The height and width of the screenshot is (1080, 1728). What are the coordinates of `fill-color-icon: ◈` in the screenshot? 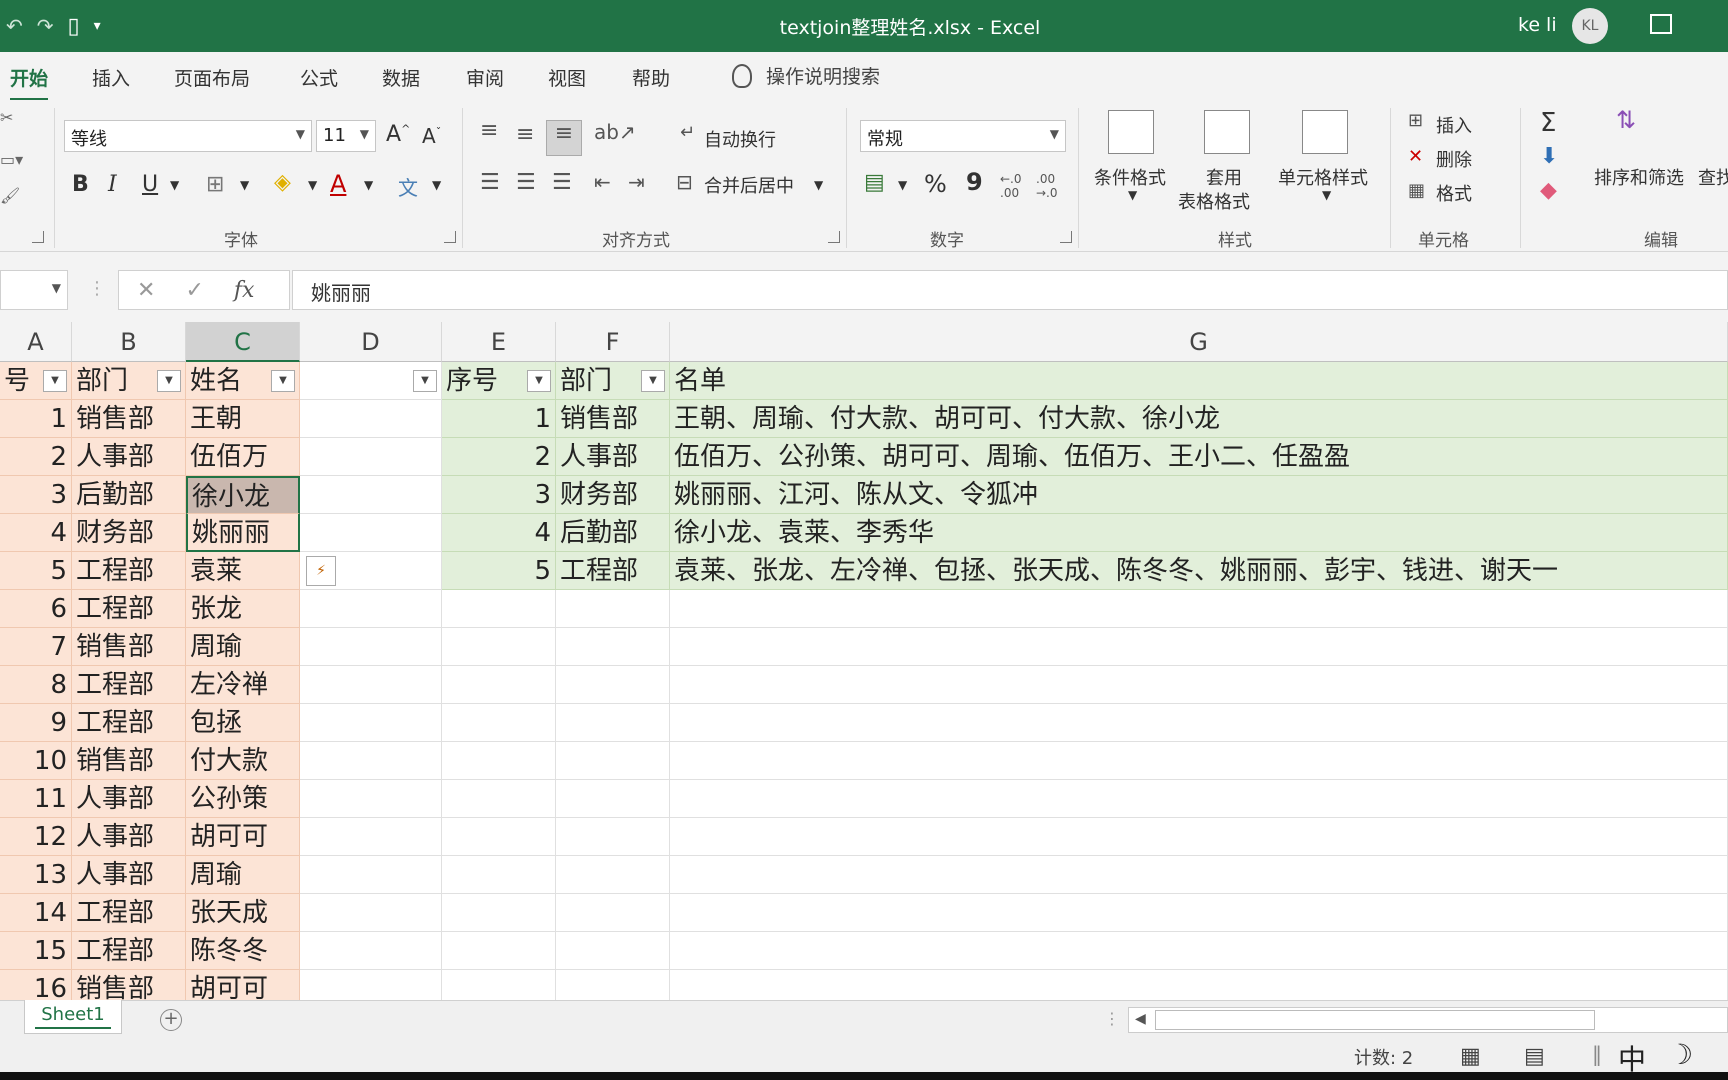 It's located at (282, 182).